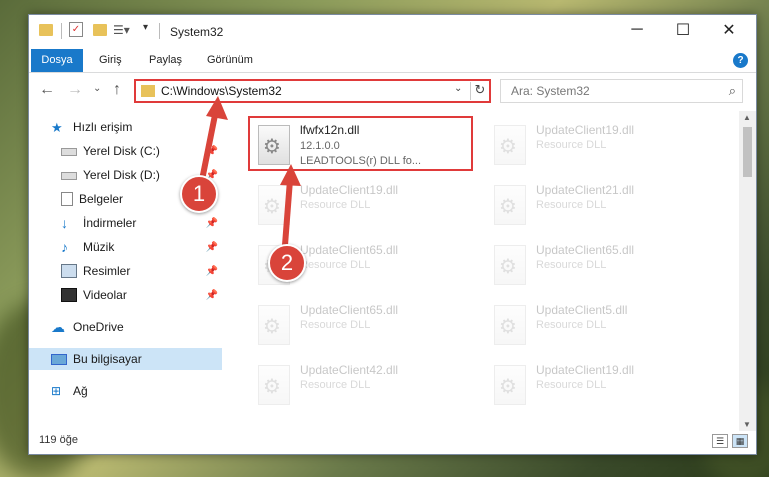 The height and width of the screenshot is (477, 769). What do you see at coordinates (56, 391) in the screenshot?
I see `network-icon: ⊞` at bounding box center [56, 391].